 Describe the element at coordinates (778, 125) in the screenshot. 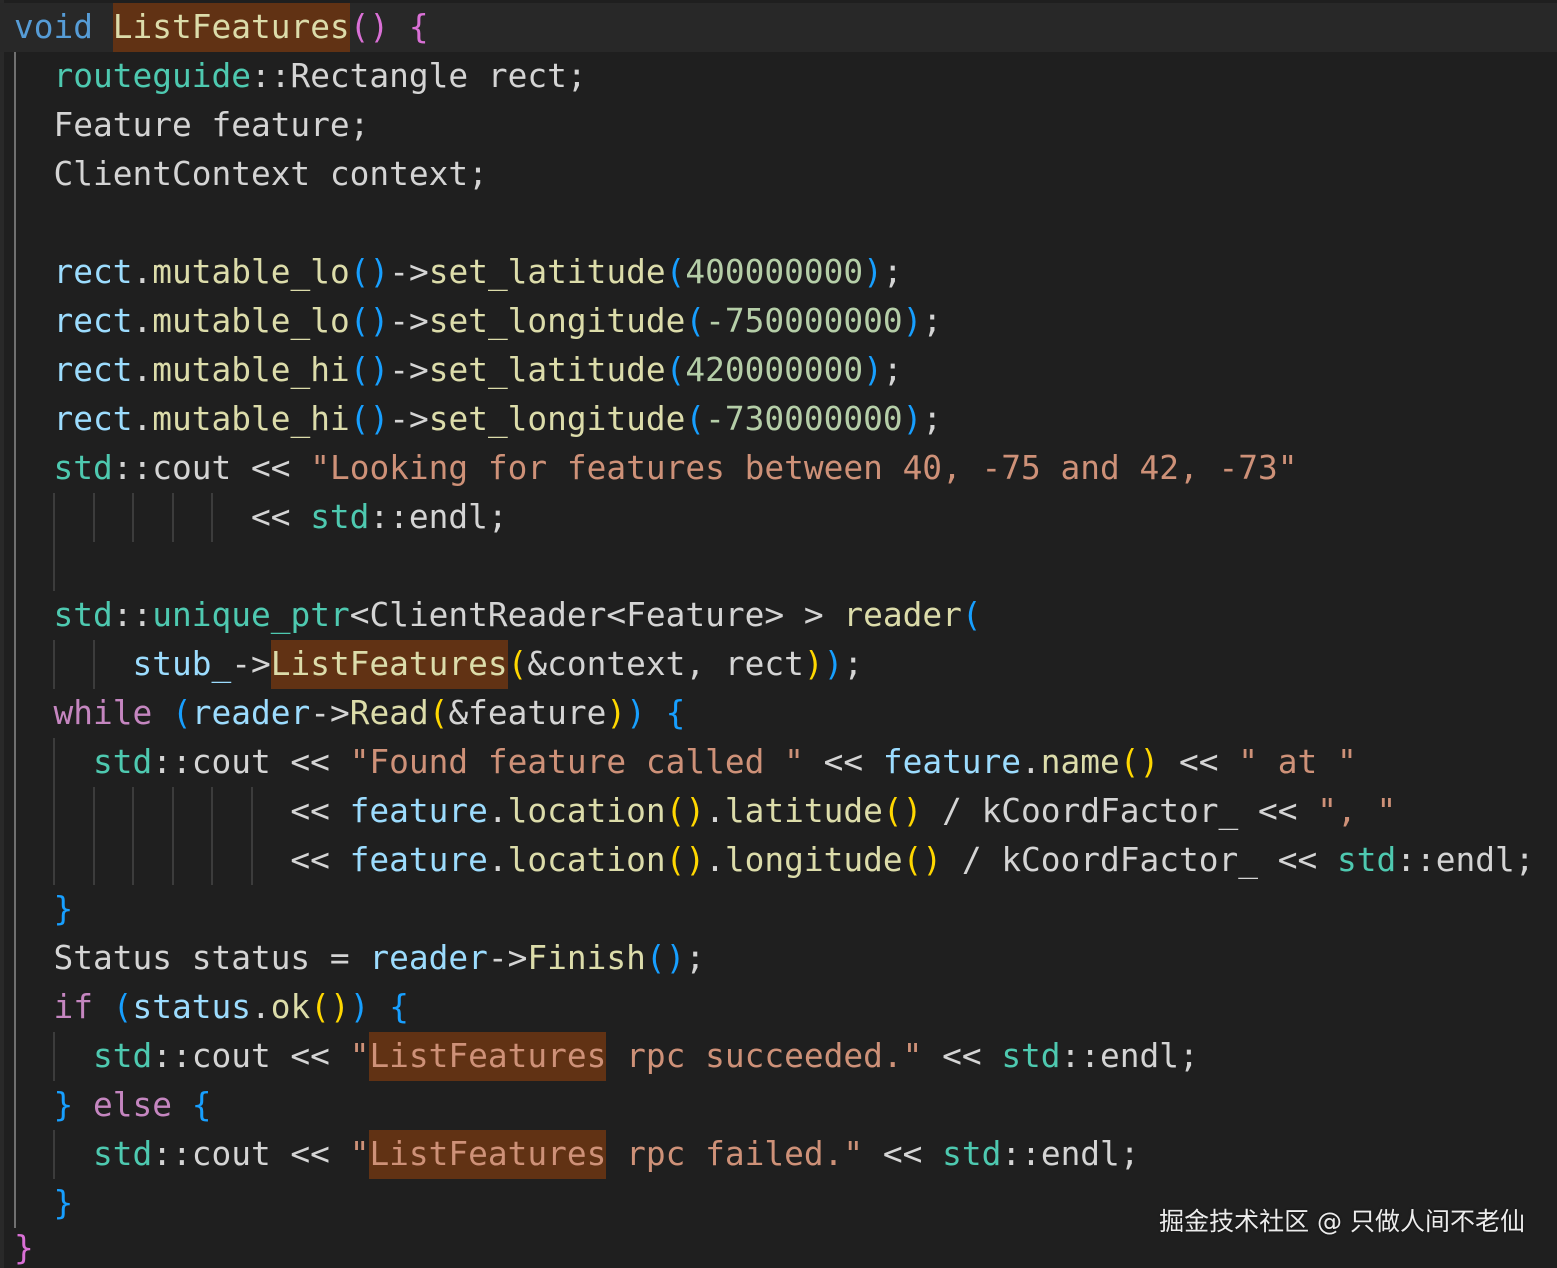

I see `code-line: Feature feature;` at that location.